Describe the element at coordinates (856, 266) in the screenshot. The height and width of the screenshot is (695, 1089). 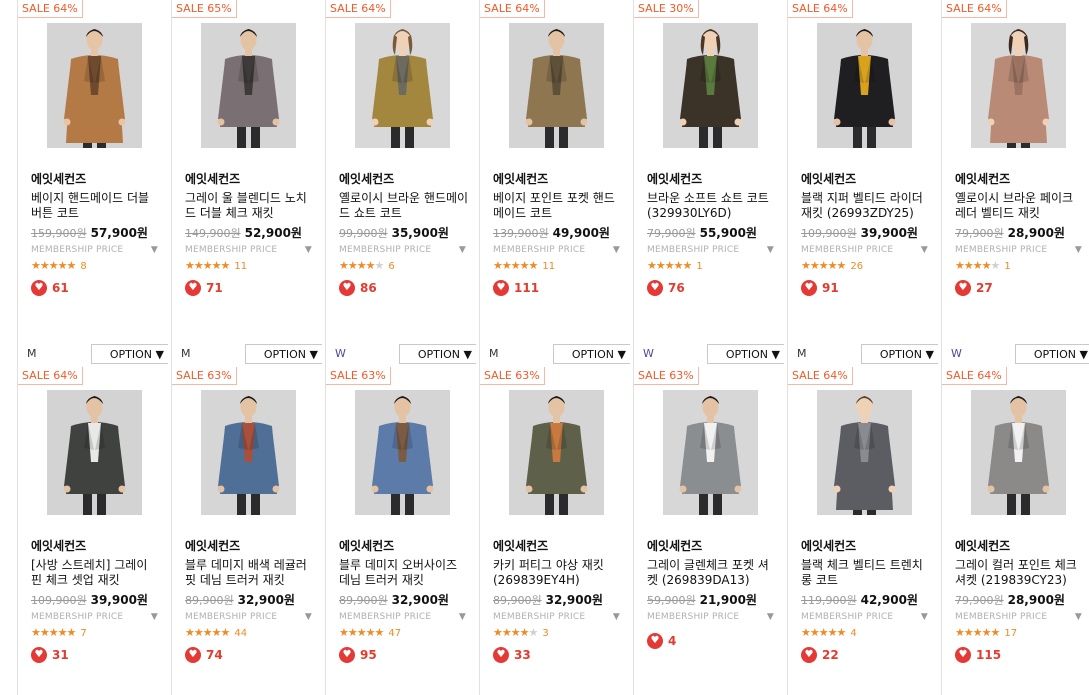
I see `review-count: 26` at that location.